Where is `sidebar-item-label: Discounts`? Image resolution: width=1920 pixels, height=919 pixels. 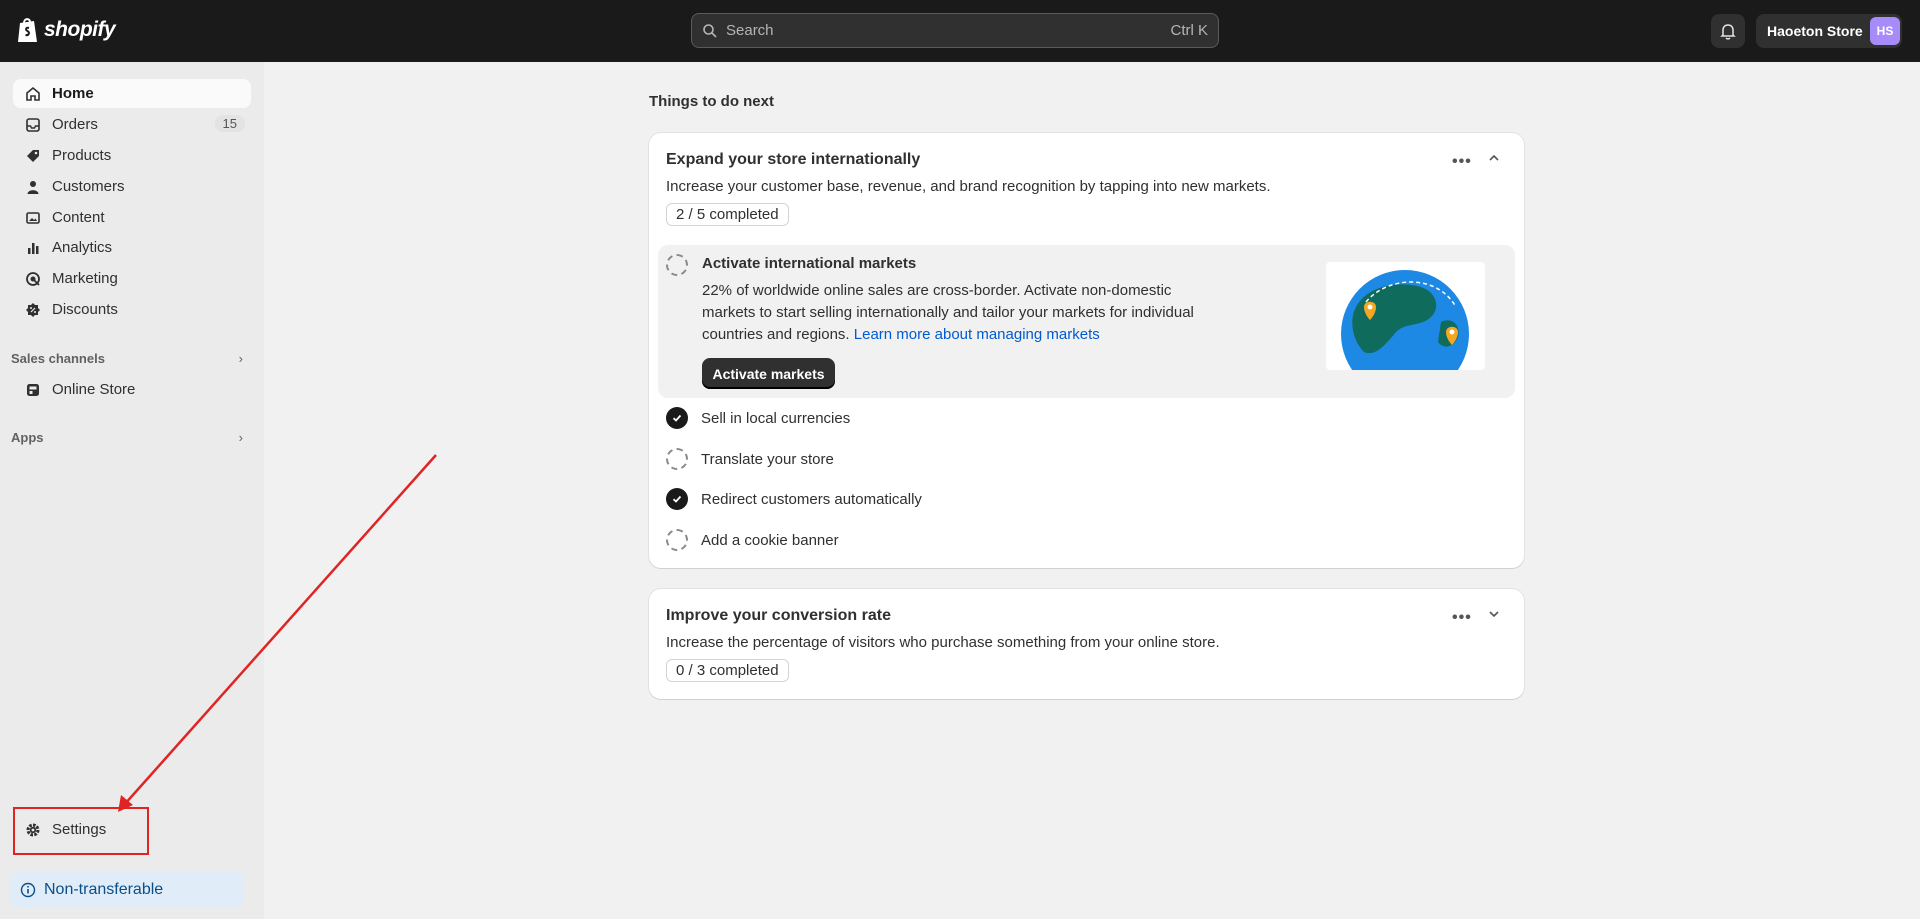 sidebar-item-label: Discounts is located at coordinates (85, 309).